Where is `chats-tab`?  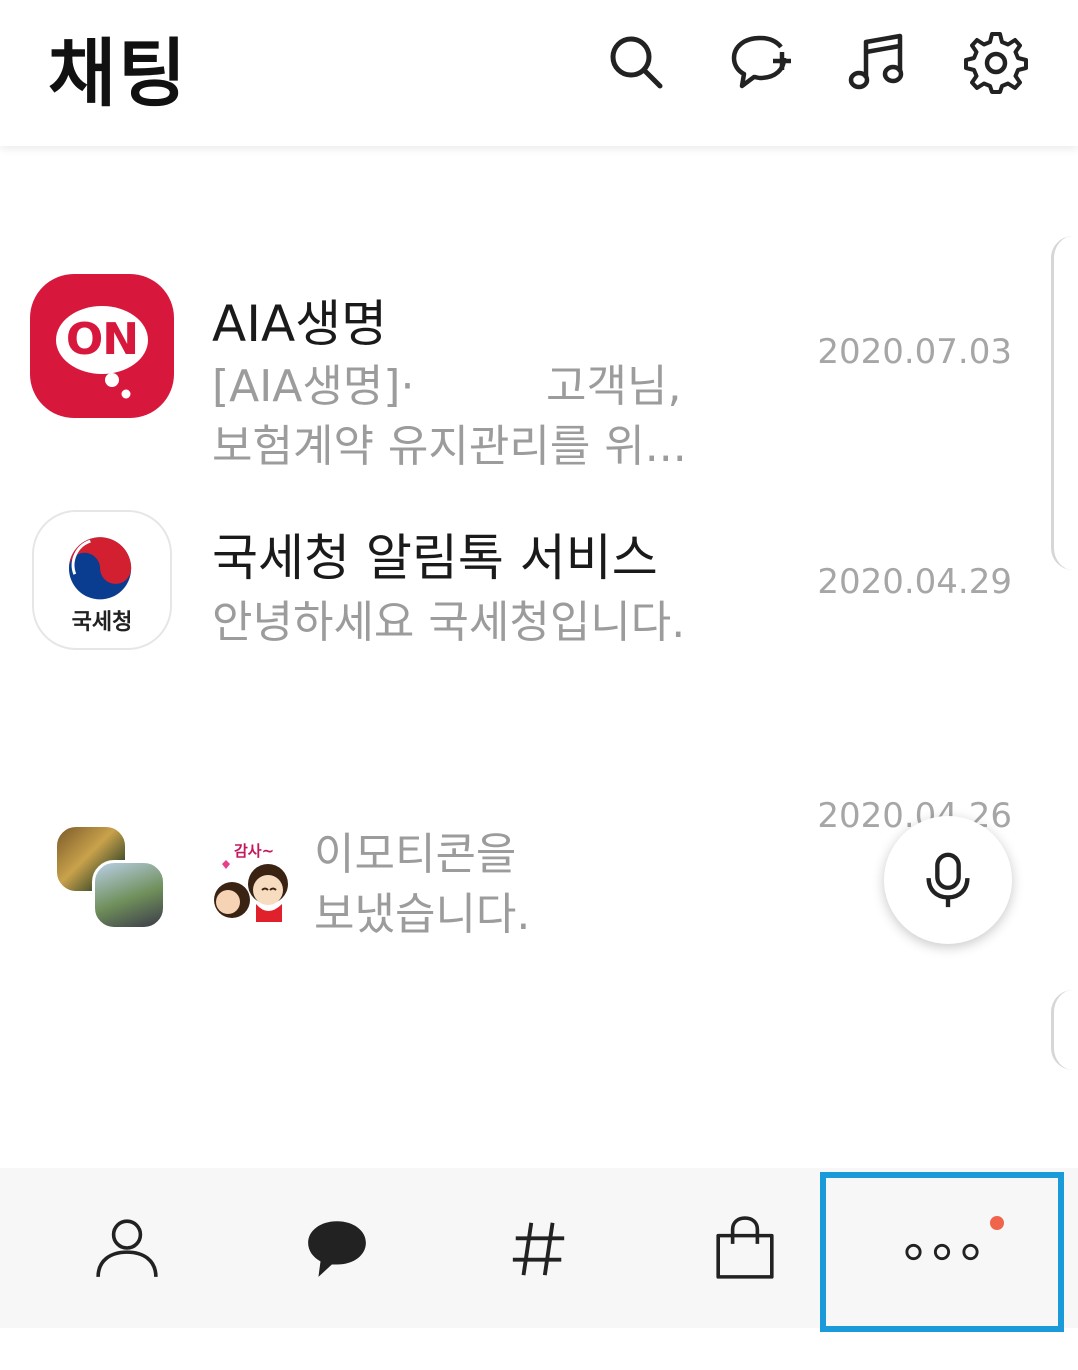
chats-tab is located at coordinates (337, 1248).